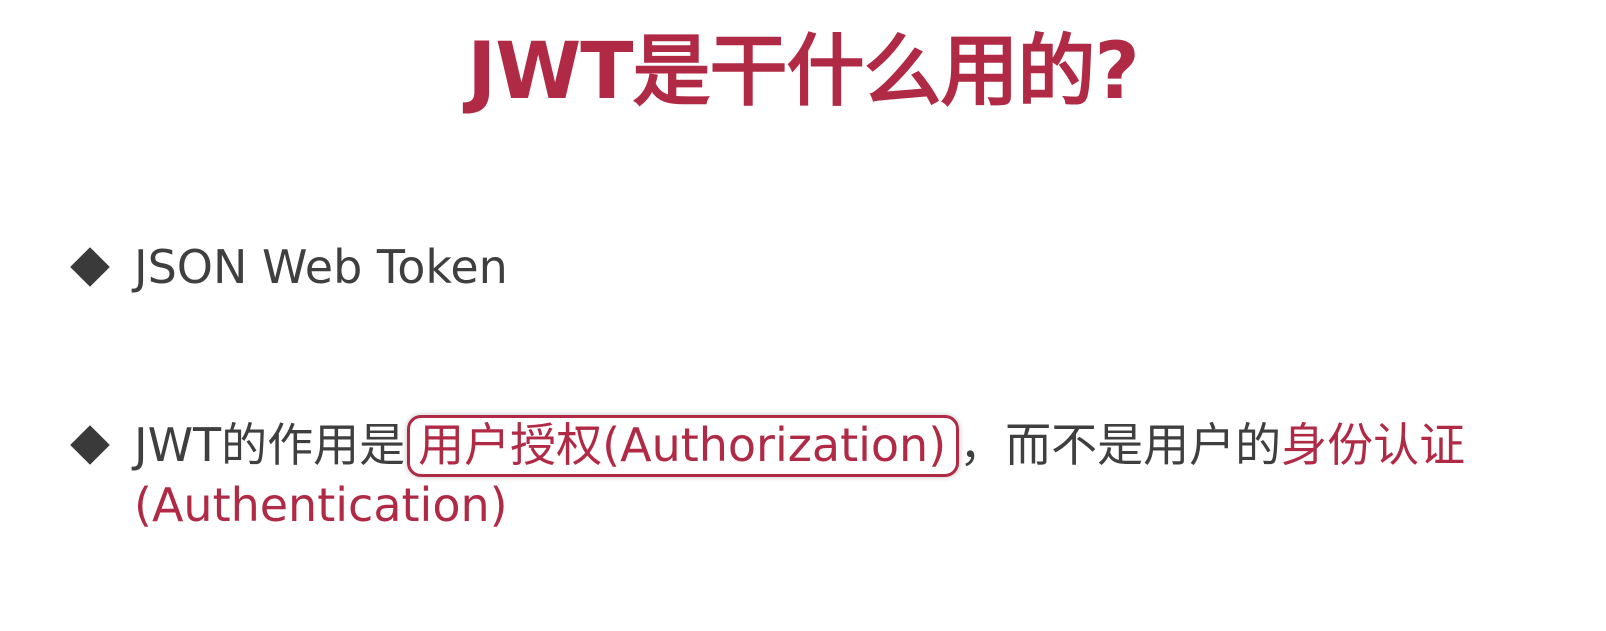  Describe the element at coordinates (270, 445) in the screenshot. I see `bullet-prefix: JWT的作用是` at that location.